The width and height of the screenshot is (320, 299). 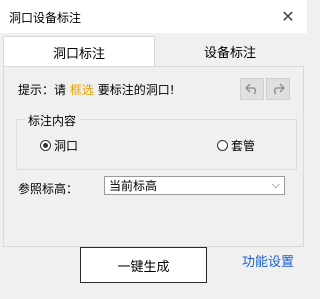 I want to click on redo-button, so click(x=278, y=89).